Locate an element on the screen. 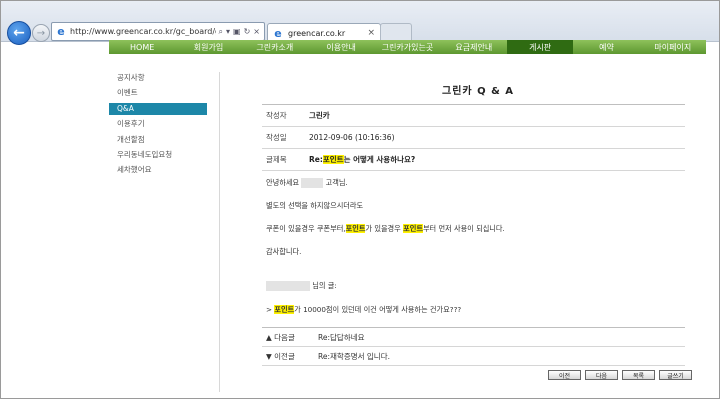 This screenshot has height=399, width=720. forward-button: → is located at coordinates (41, 33).